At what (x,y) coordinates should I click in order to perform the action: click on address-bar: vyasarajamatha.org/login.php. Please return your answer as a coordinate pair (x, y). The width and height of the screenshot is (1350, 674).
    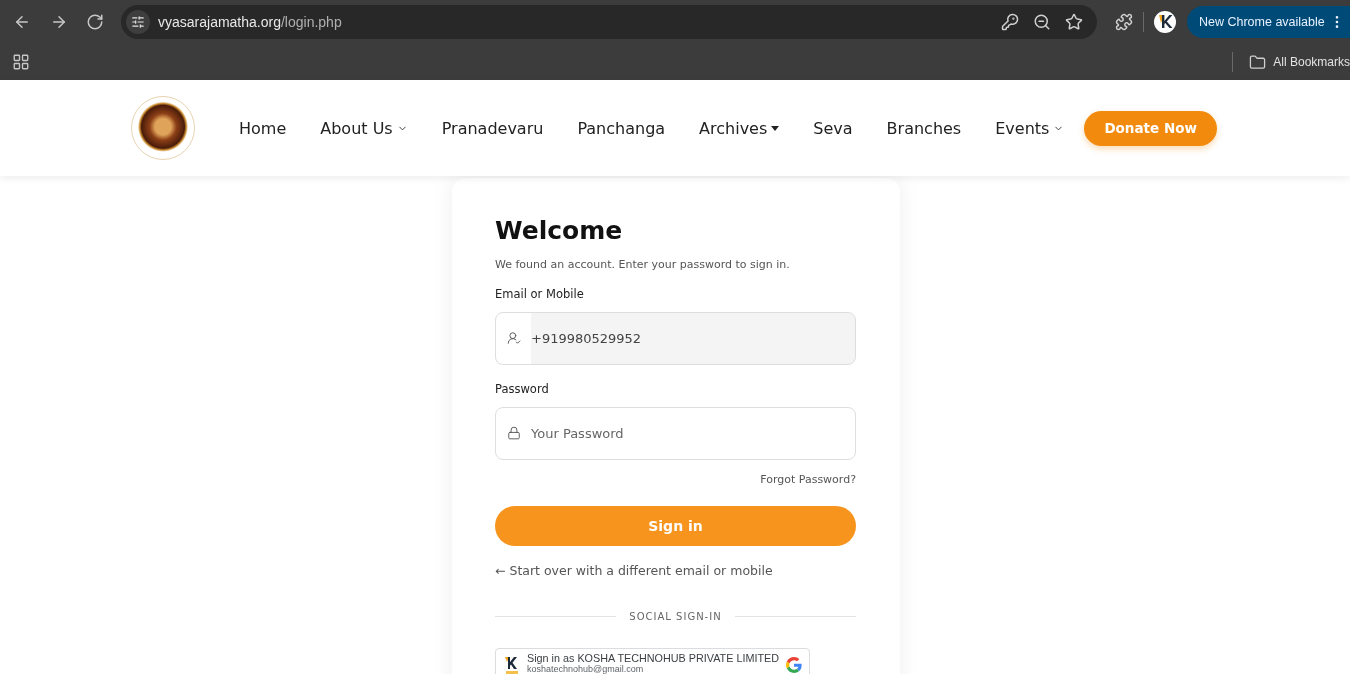
    Looking at the image, I should click on (609, 22).